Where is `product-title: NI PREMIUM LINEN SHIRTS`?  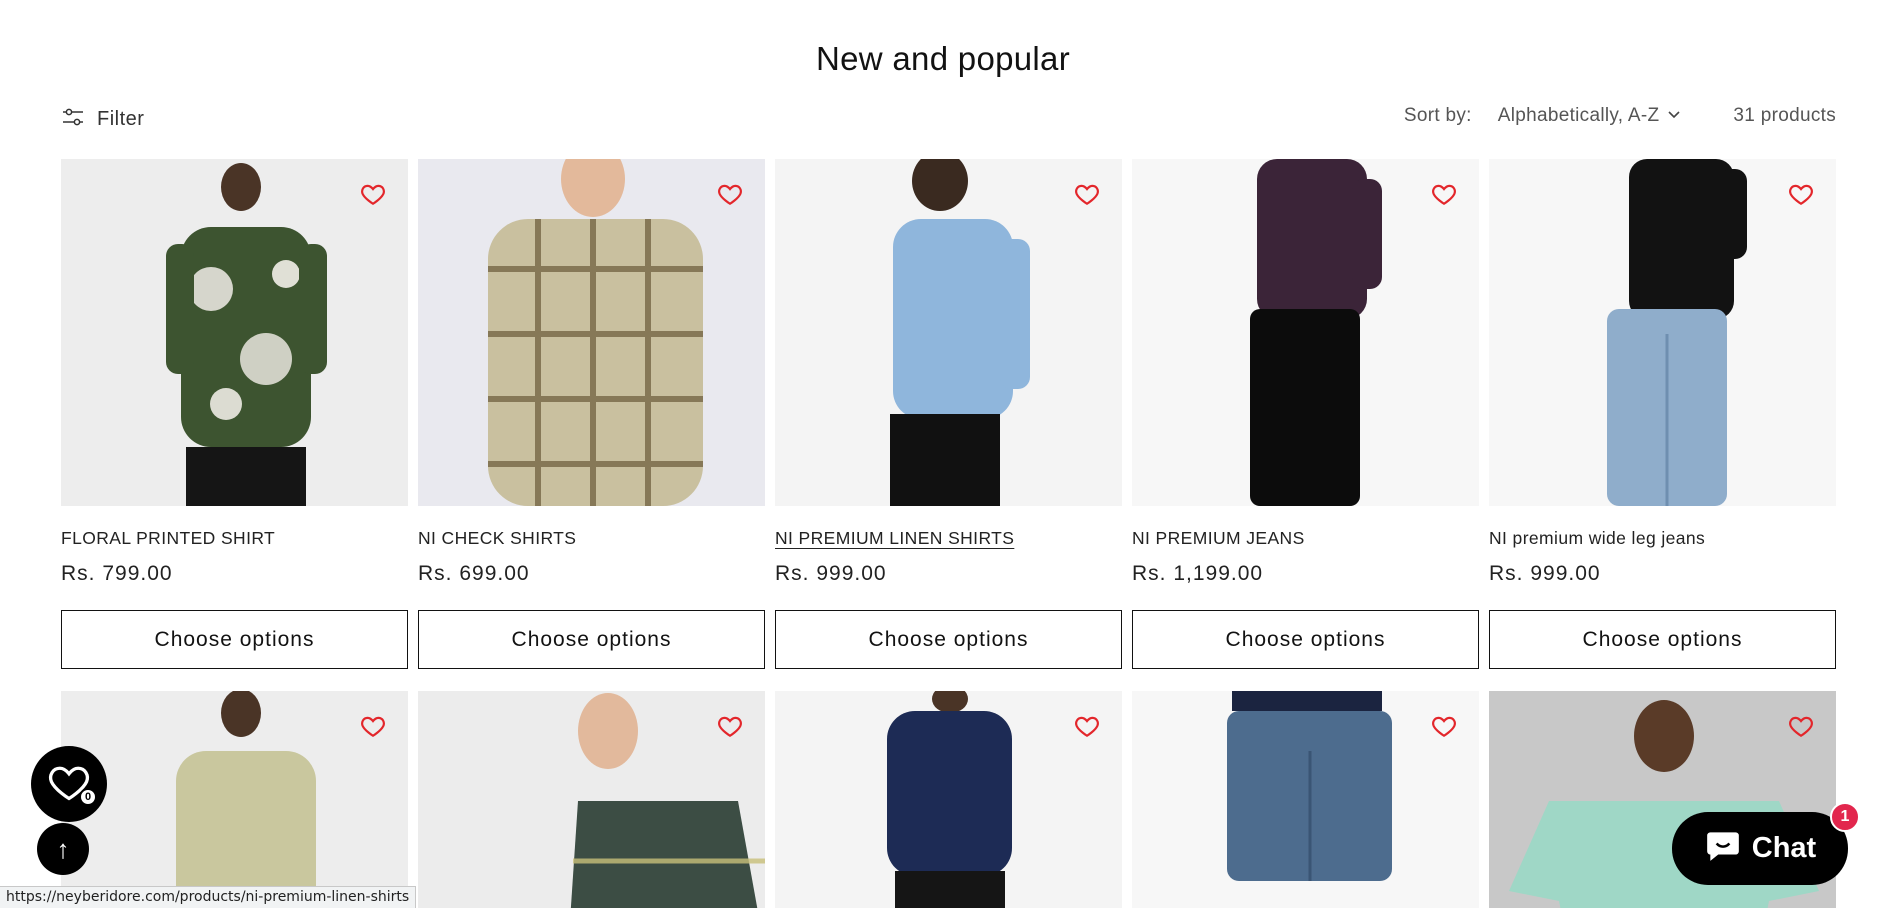
product-title: NI PREMIUM LINEN SHIRTS is located at coordinates (948, 539).